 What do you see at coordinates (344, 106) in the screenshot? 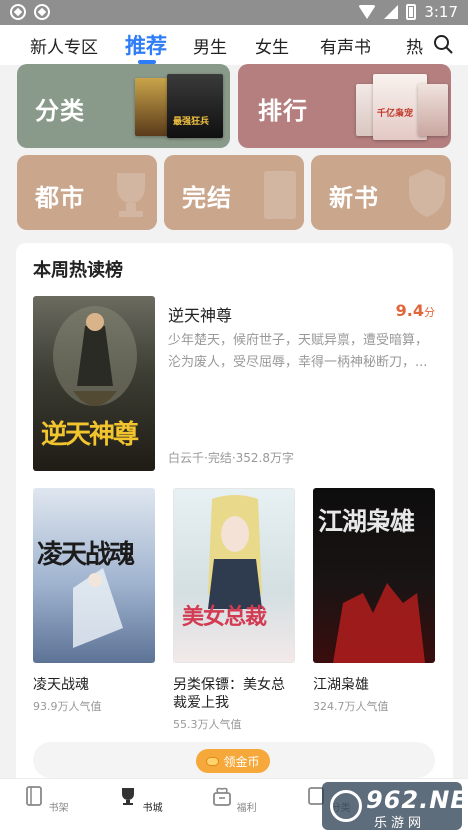
I see `ranking-tile: 排行 千亿枭宠` at bounding box center [344, 106].